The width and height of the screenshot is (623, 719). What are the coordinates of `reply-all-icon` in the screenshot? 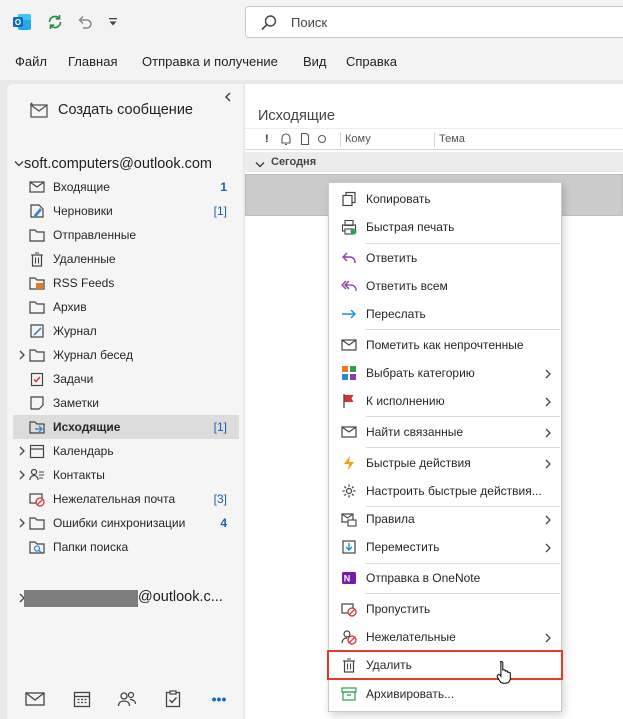 It's located at (349, 286).